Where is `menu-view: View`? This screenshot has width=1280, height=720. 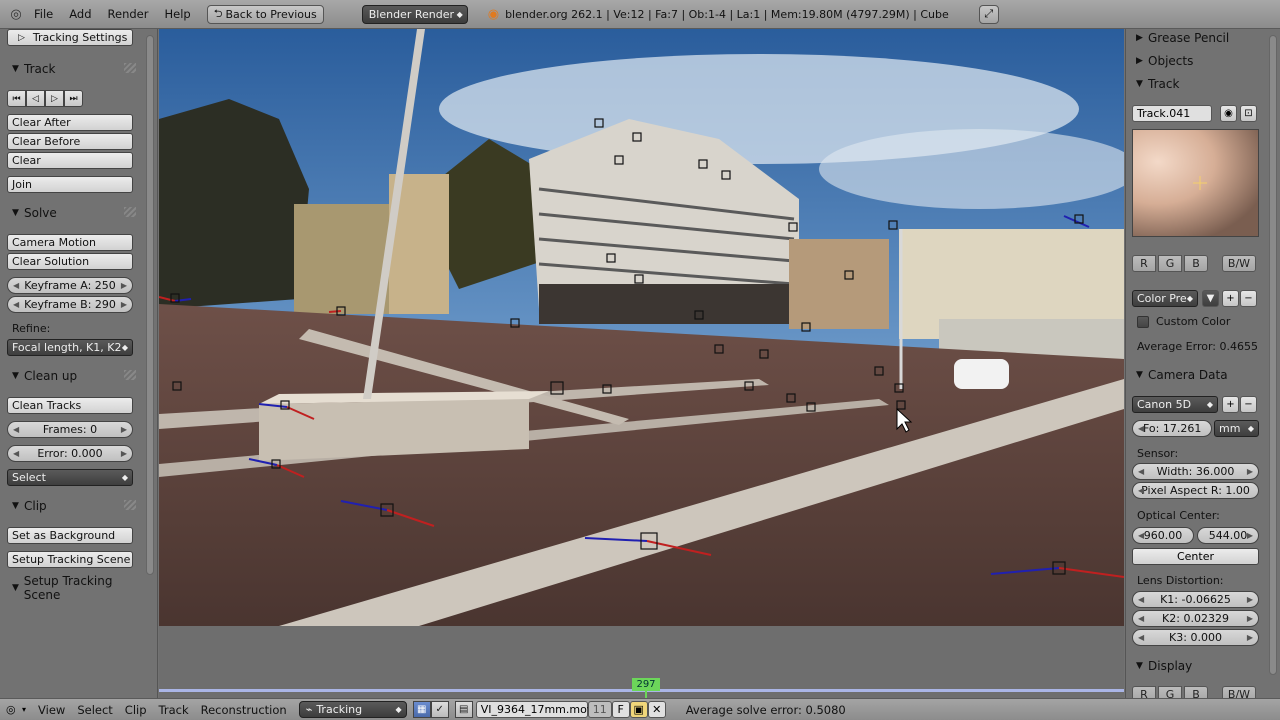 menu-view: View is located at coordinates (51, 710).